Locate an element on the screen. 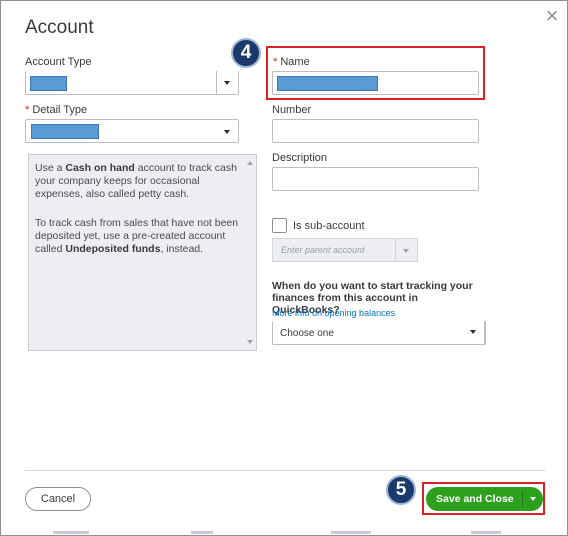 This screenshot has width=568, height=536. scroll-down-arrow is located at coordinates (250, 342).